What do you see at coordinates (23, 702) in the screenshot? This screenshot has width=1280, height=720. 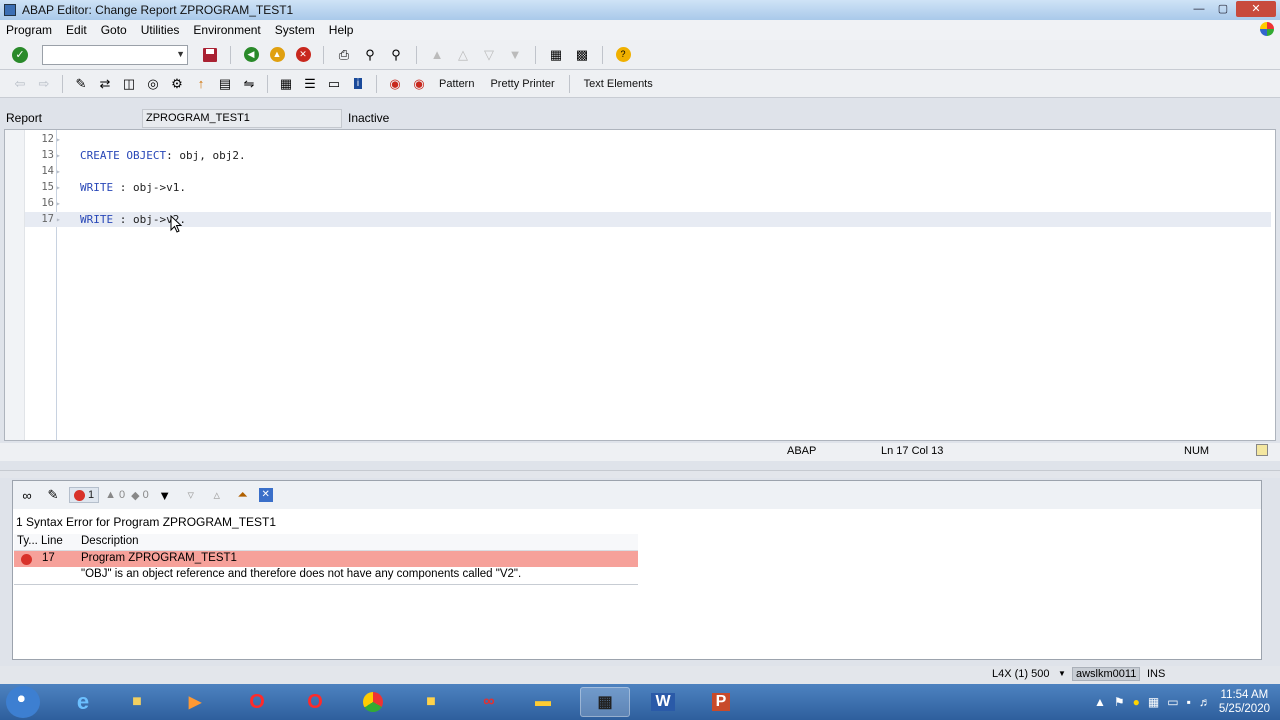 I see `start-button` at bounding box center [23, 702].